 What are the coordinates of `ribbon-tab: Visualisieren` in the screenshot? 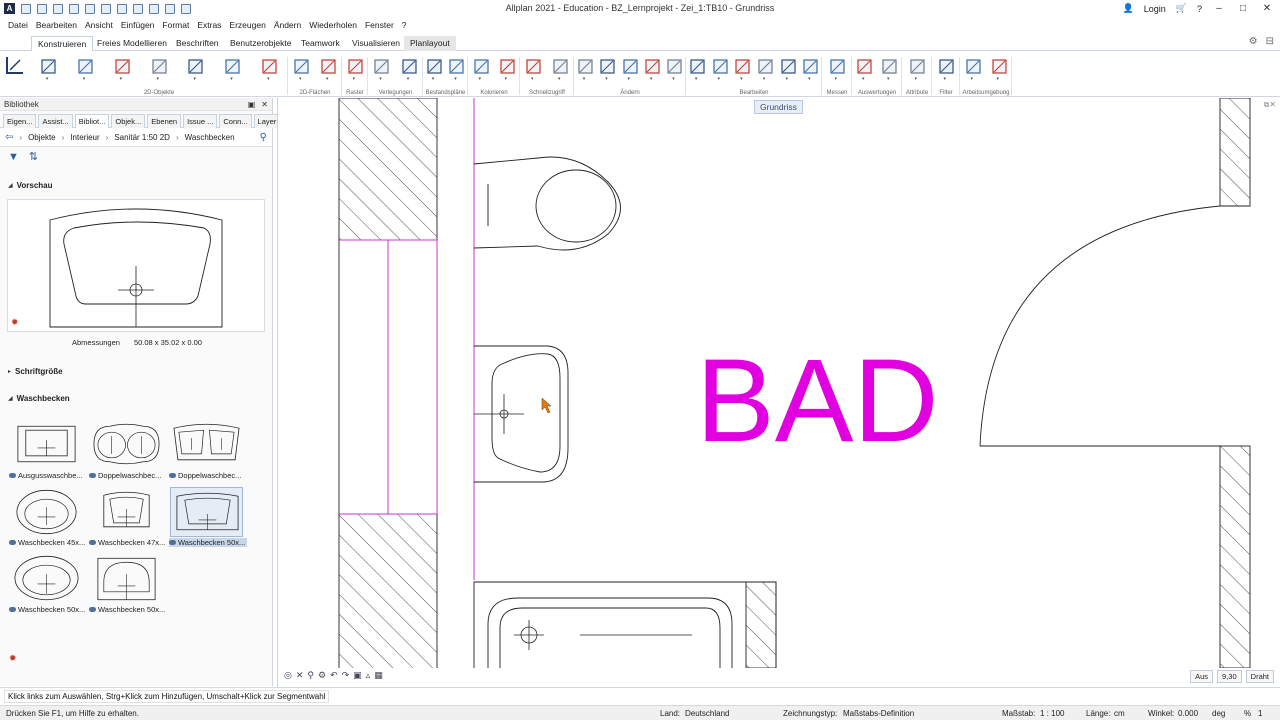 It's located at (376, 44).